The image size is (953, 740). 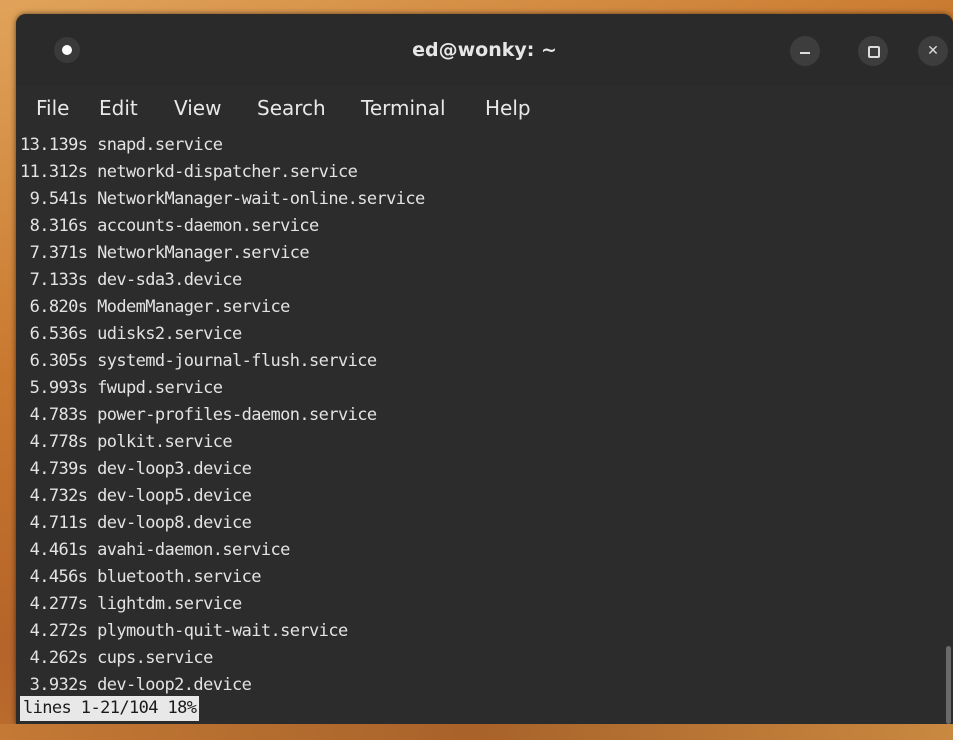 What do you see at coordinates (141, 577) in the screenshot?
I see `output-line: 4.456s bluetooth.service` at bounding box center [141, 577].